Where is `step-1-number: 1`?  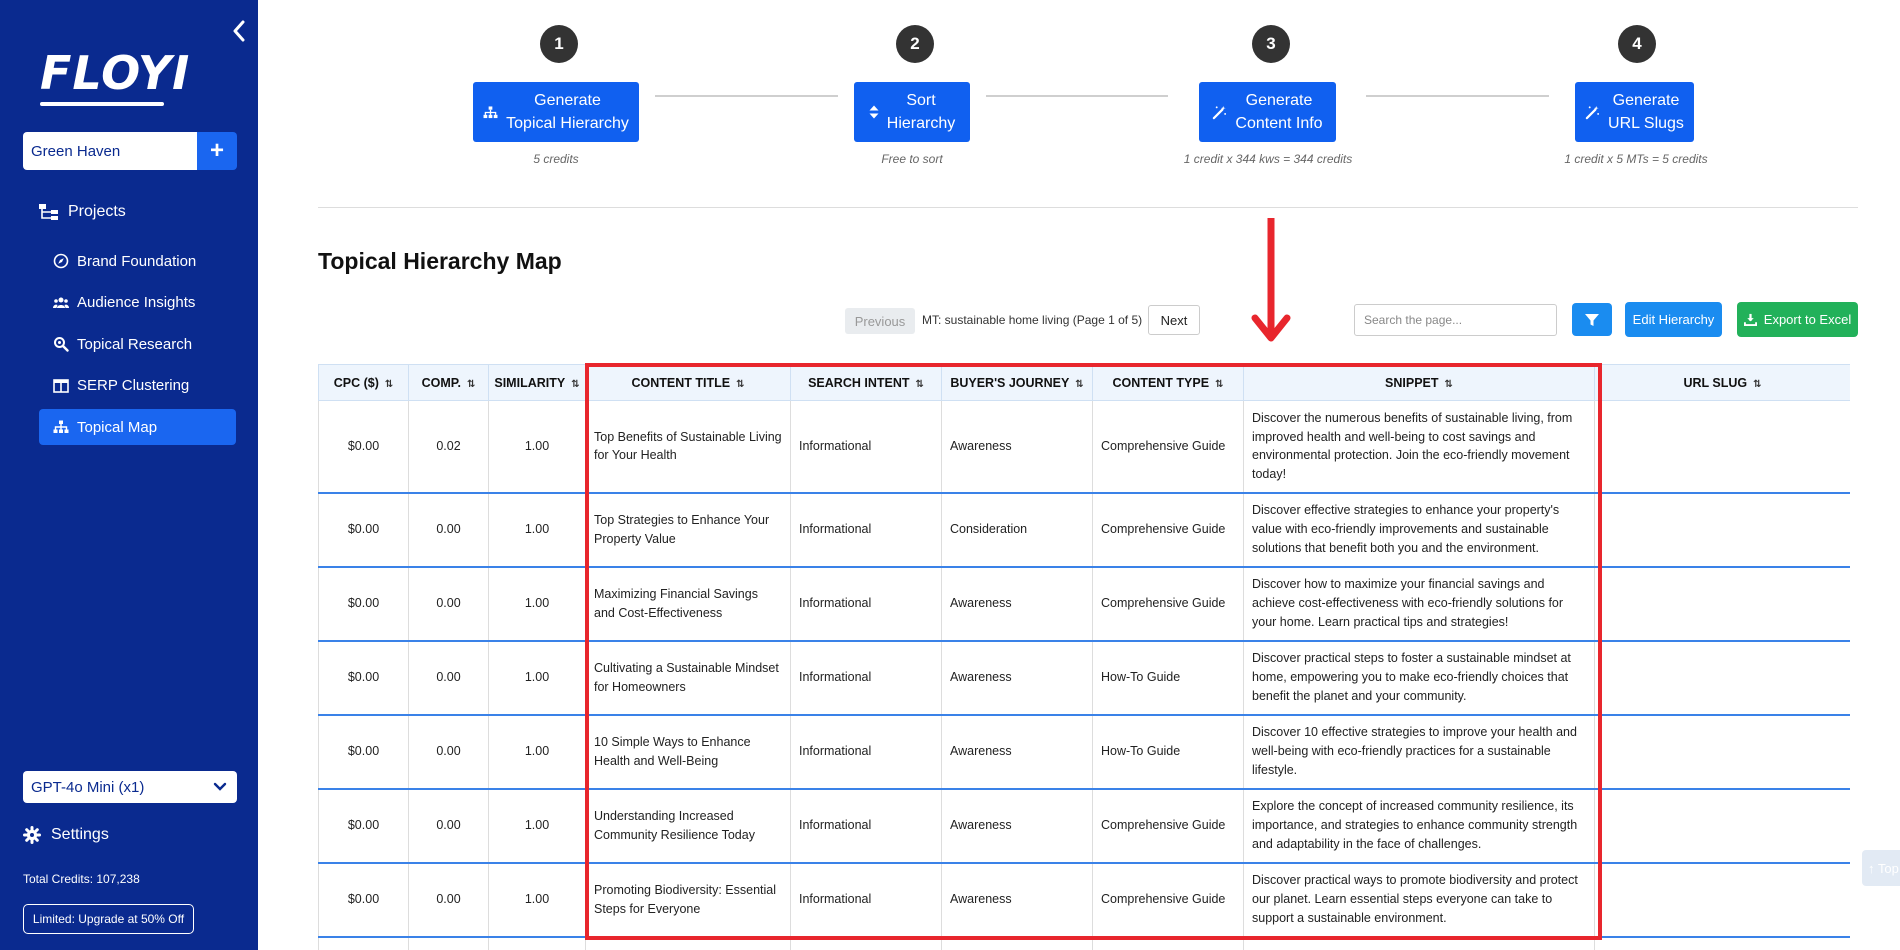
step-1-number: 1 is located at coordinates (559, 44).